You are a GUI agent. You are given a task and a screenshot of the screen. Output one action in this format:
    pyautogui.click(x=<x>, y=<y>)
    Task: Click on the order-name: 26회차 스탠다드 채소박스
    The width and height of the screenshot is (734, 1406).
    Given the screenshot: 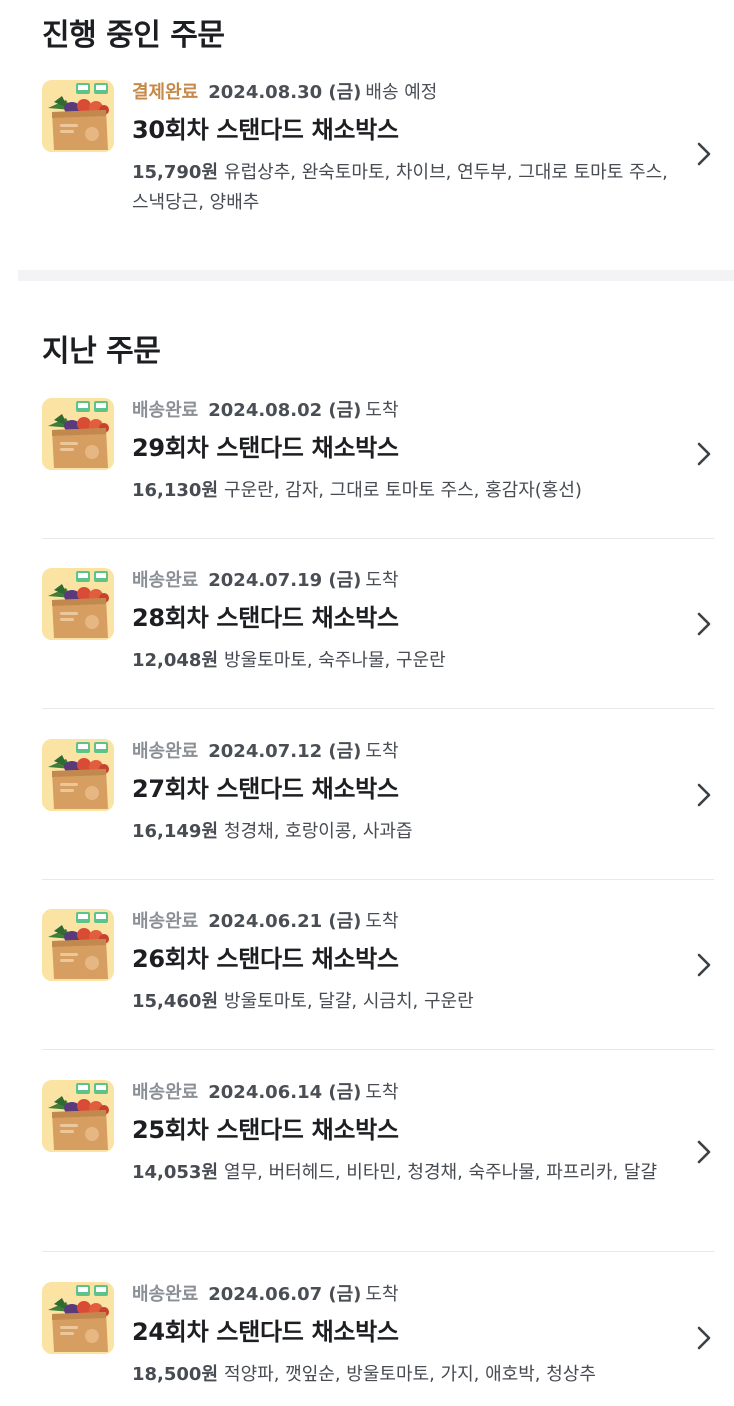 What is the action you would take?
    pyautogui.click(x=265, y=959)
    